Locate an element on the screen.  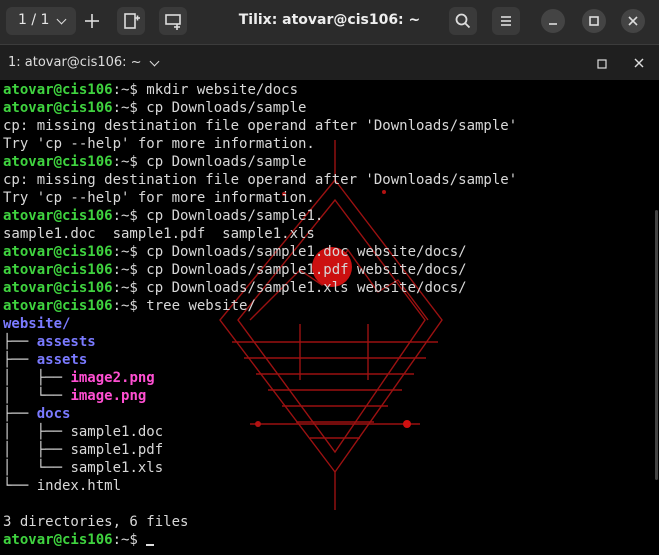
tree-entry: ├── docs is located at coordinates (37, 414).